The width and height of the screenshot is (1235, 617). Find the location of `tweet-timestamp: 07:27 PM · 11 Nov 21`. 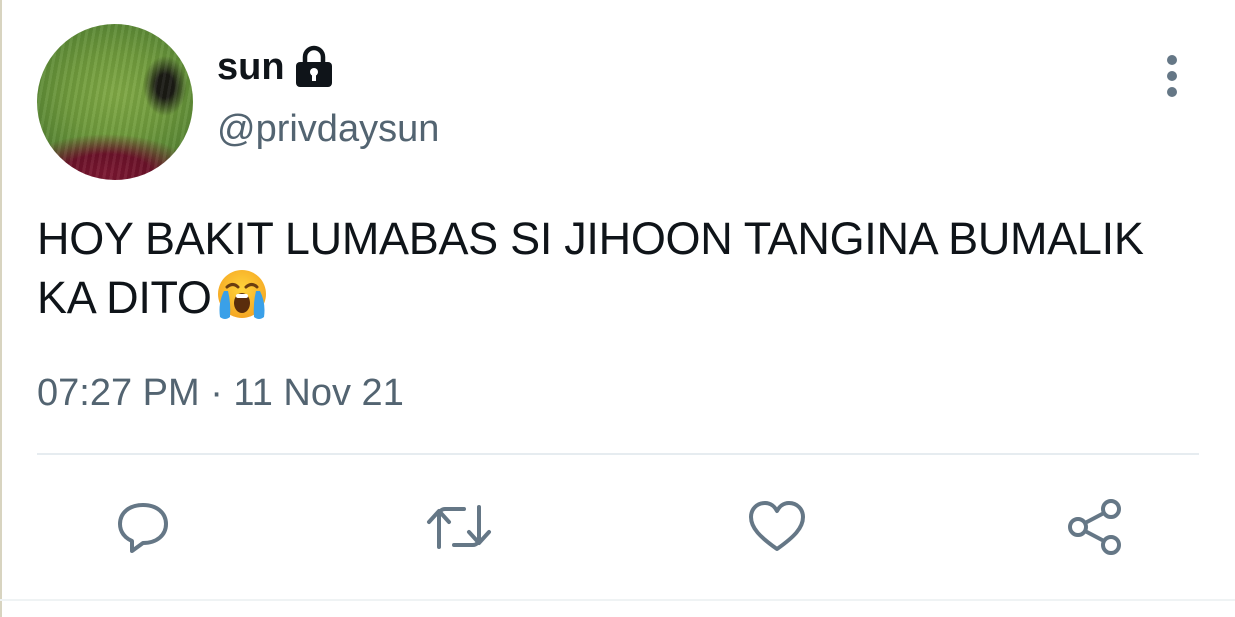

tweet-timestamp: 07:27 PM · 11 Nov 21 is located at coordinates (220, 393).